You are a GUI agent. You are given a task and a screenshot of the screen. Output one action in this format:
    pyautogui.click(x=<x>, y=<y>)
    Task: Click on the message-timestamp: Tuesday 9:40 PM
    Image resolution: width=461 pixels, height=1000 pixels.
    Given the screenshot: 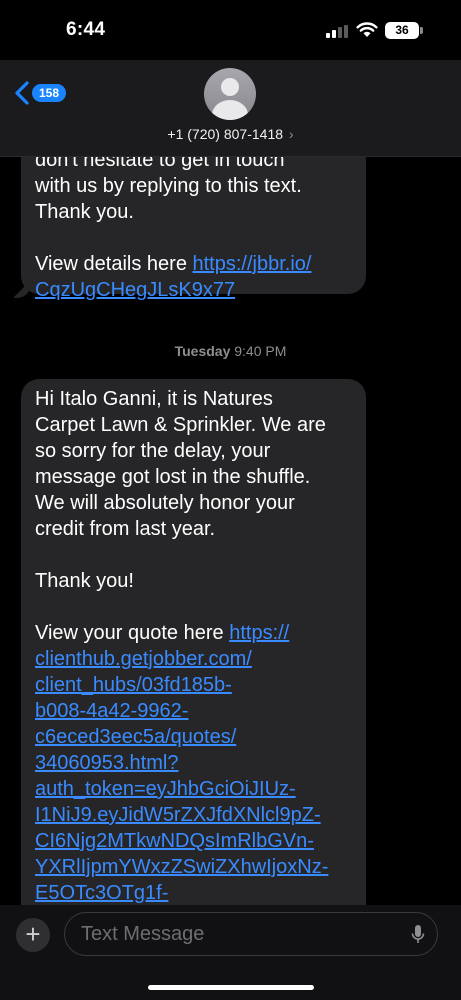 What is the action you would take?
    pyautogui.click(x=230, y=351)
    